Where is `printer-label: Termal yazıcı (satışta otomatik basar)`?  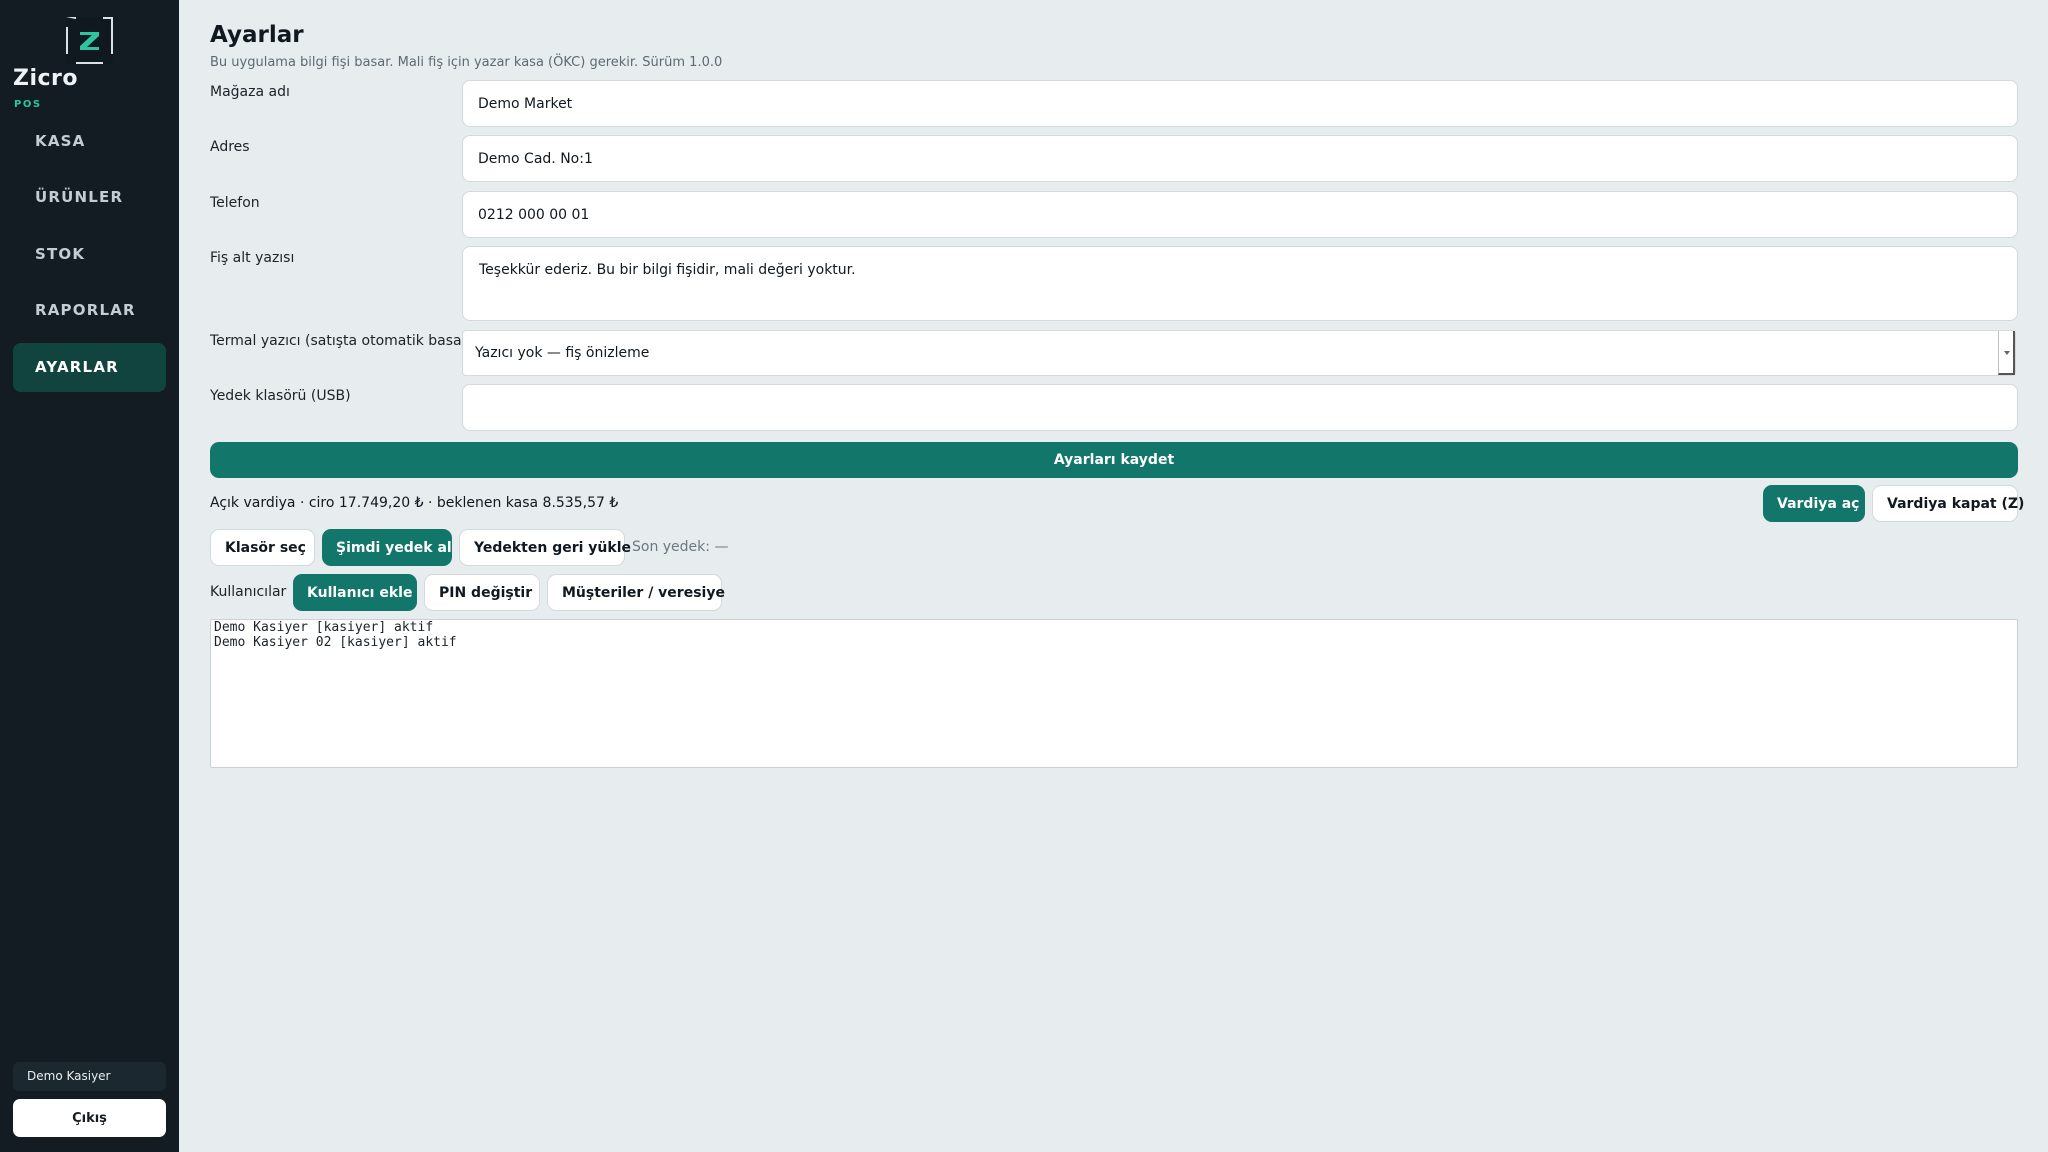
printer-label: Termal yazıcı (satışta otomatik basar) is located at coordinates (341, 341).